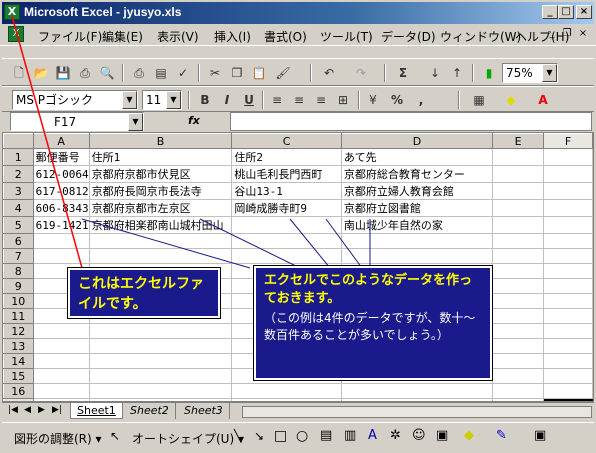 This screenshot has width=596, height=453. What do you see at coordinates (47, 142) in the screenshot?
I see `red-pointer-line` at bounding box center [47, 142].